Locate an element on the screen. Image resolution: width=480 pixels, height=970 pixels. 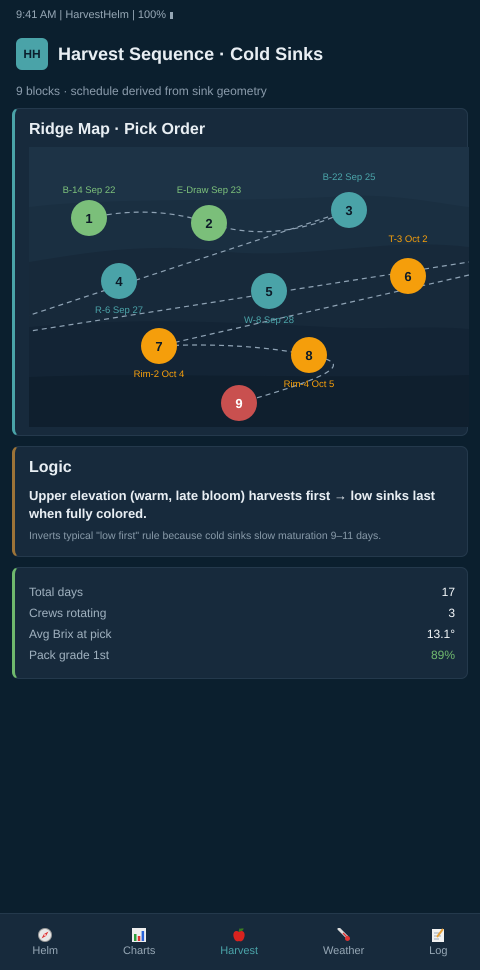
stat-label: Avg Brix at pick is located at coordinates (70, 635).